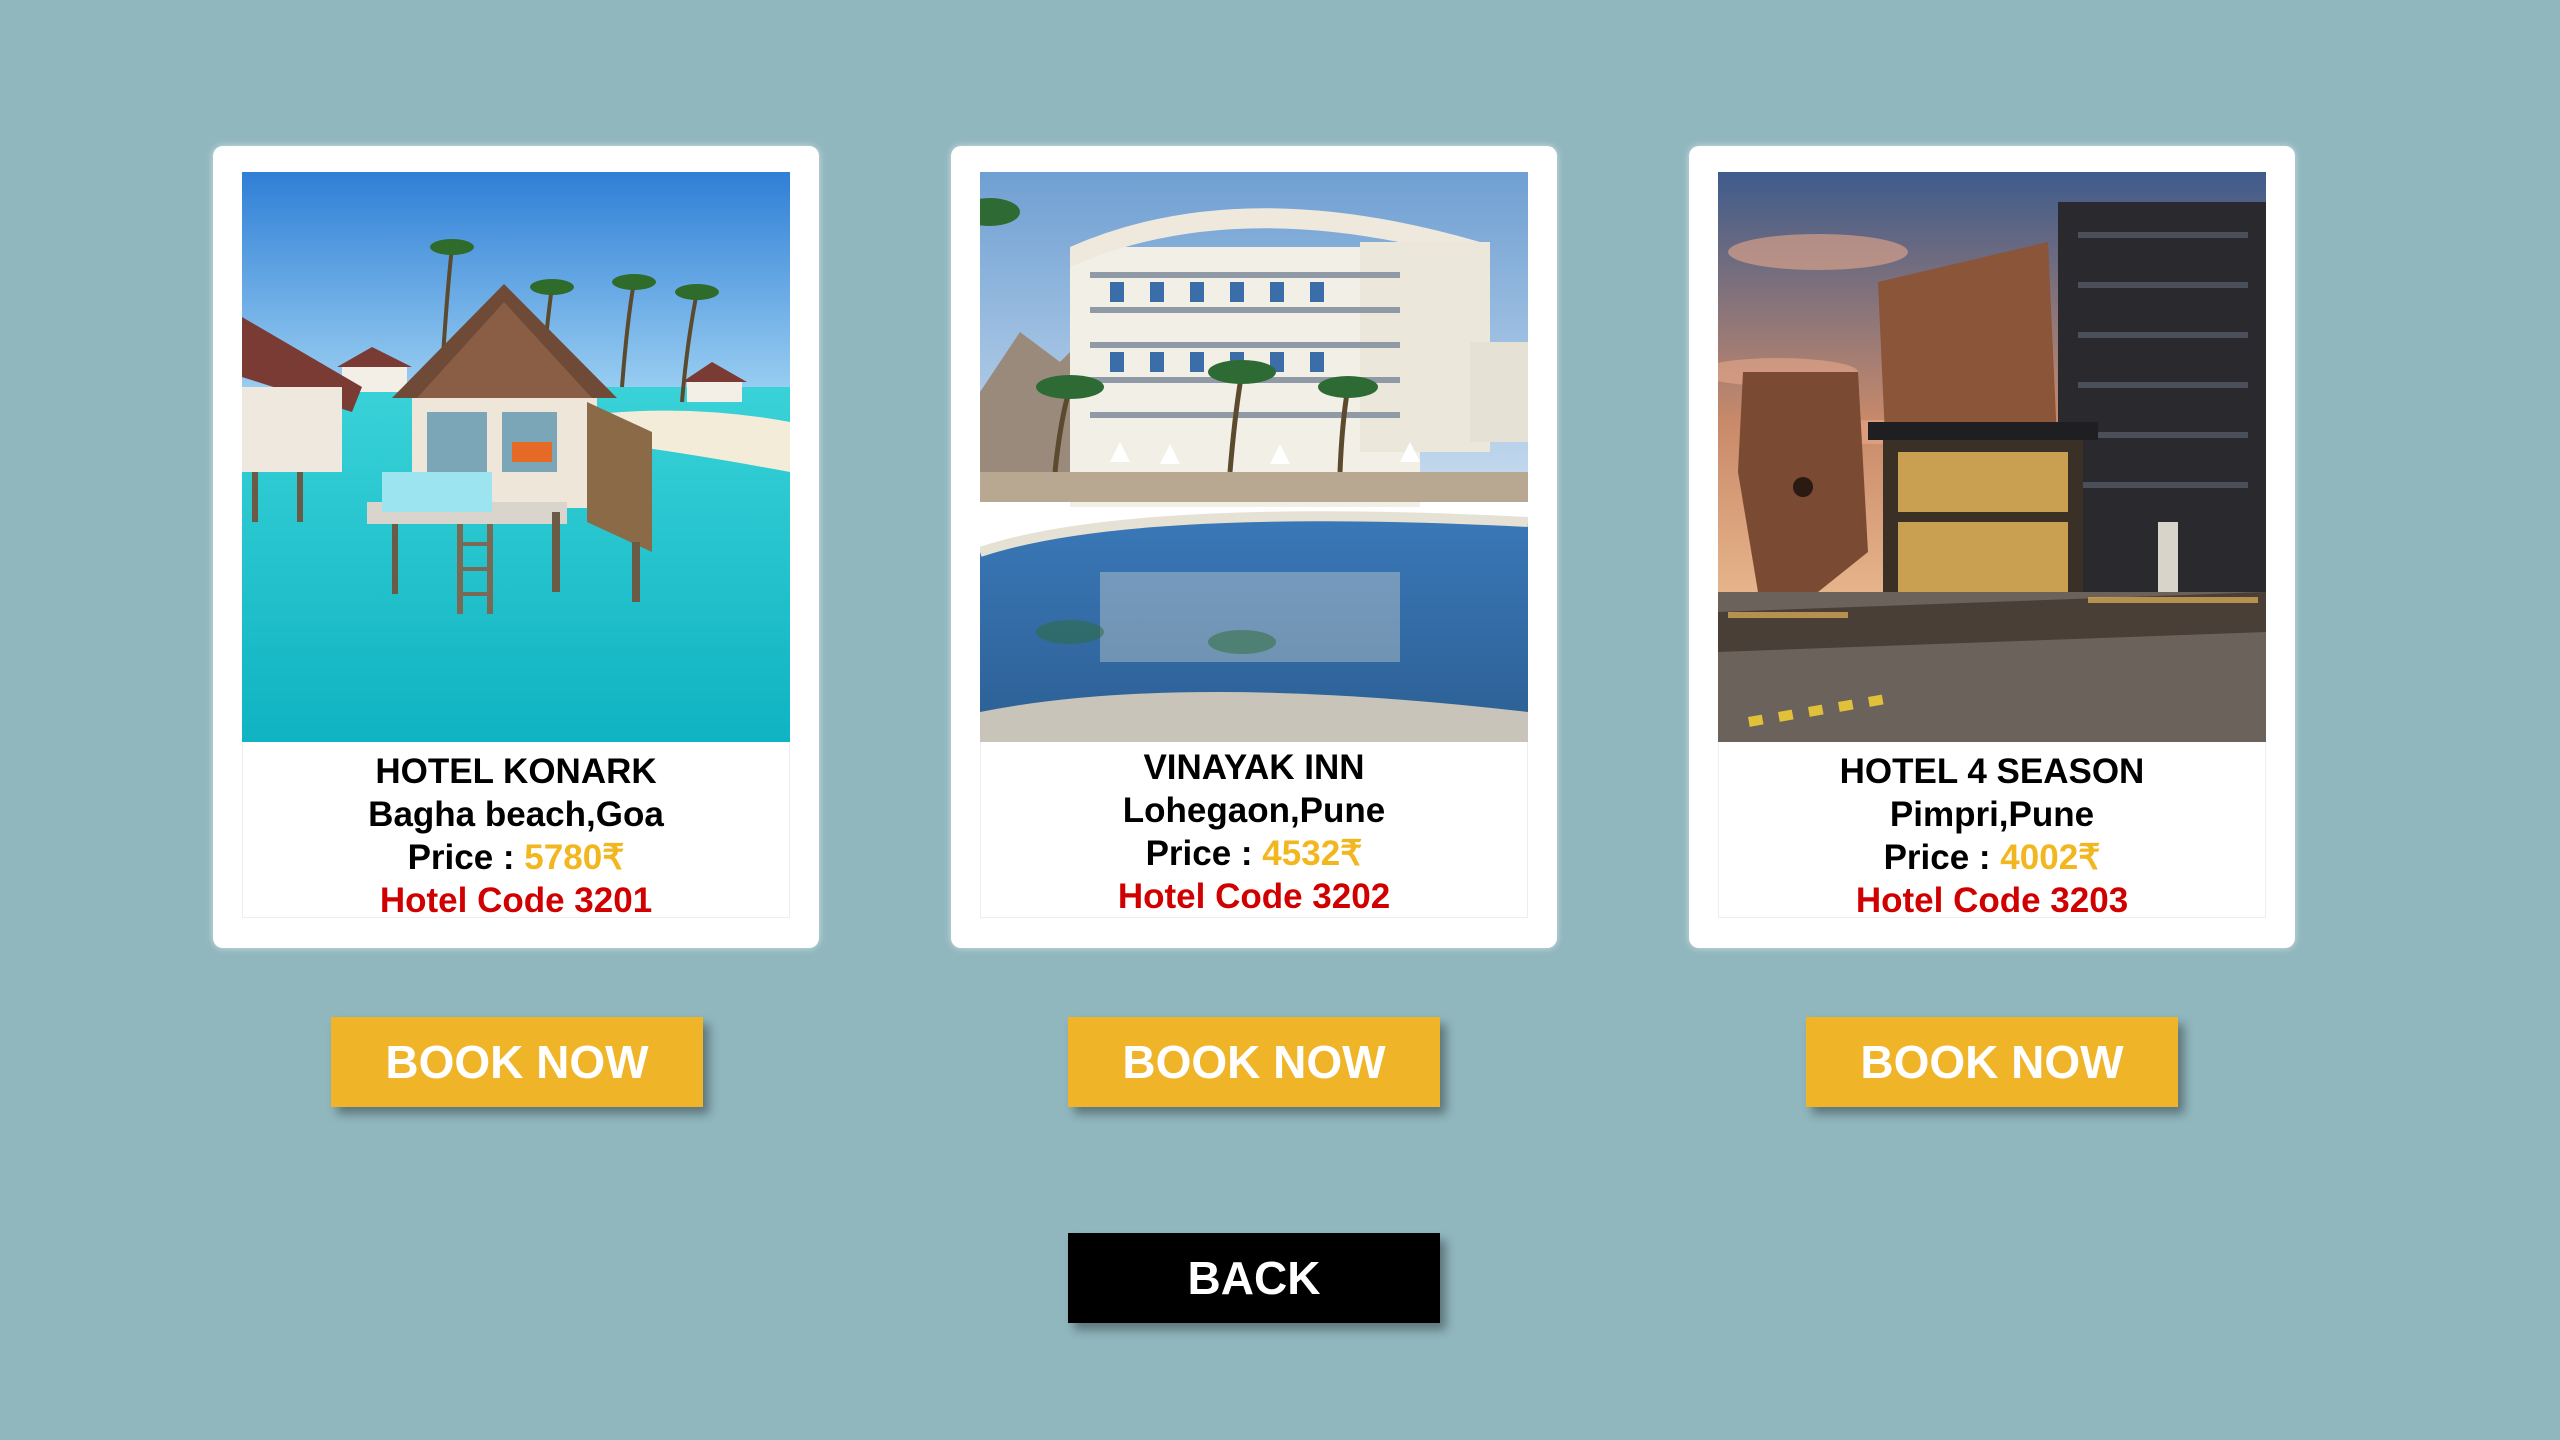 Image resolution: width=2560 pixels, height=1440 pixels. Describe the element at coordinates (516, 457) in the screenshot. I see `hotel-photo-konark` at that location.